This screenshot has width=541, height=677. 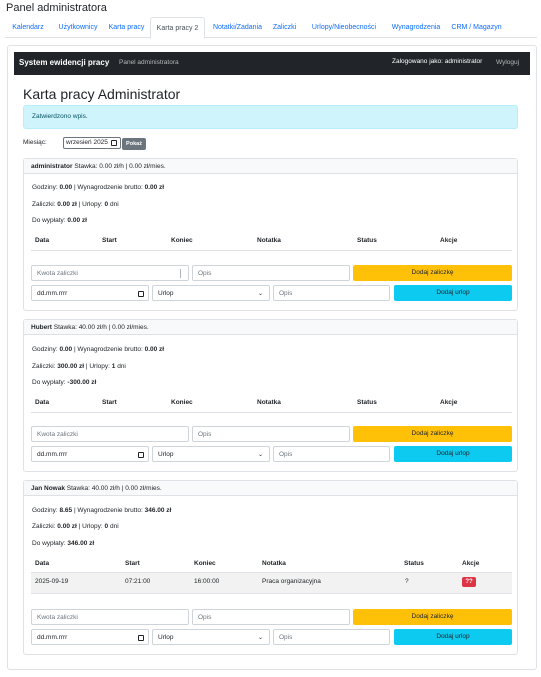 I want to click on app-title: Panel administratora, so click(x=56, y=8).